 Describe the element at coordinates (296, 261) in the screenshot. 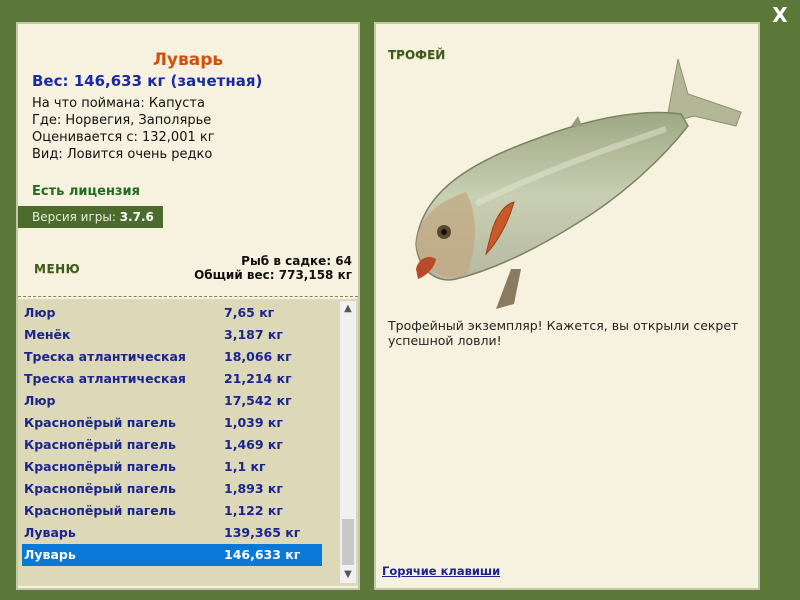

I see `fish-count: Рыб в садке: 64` at that location.